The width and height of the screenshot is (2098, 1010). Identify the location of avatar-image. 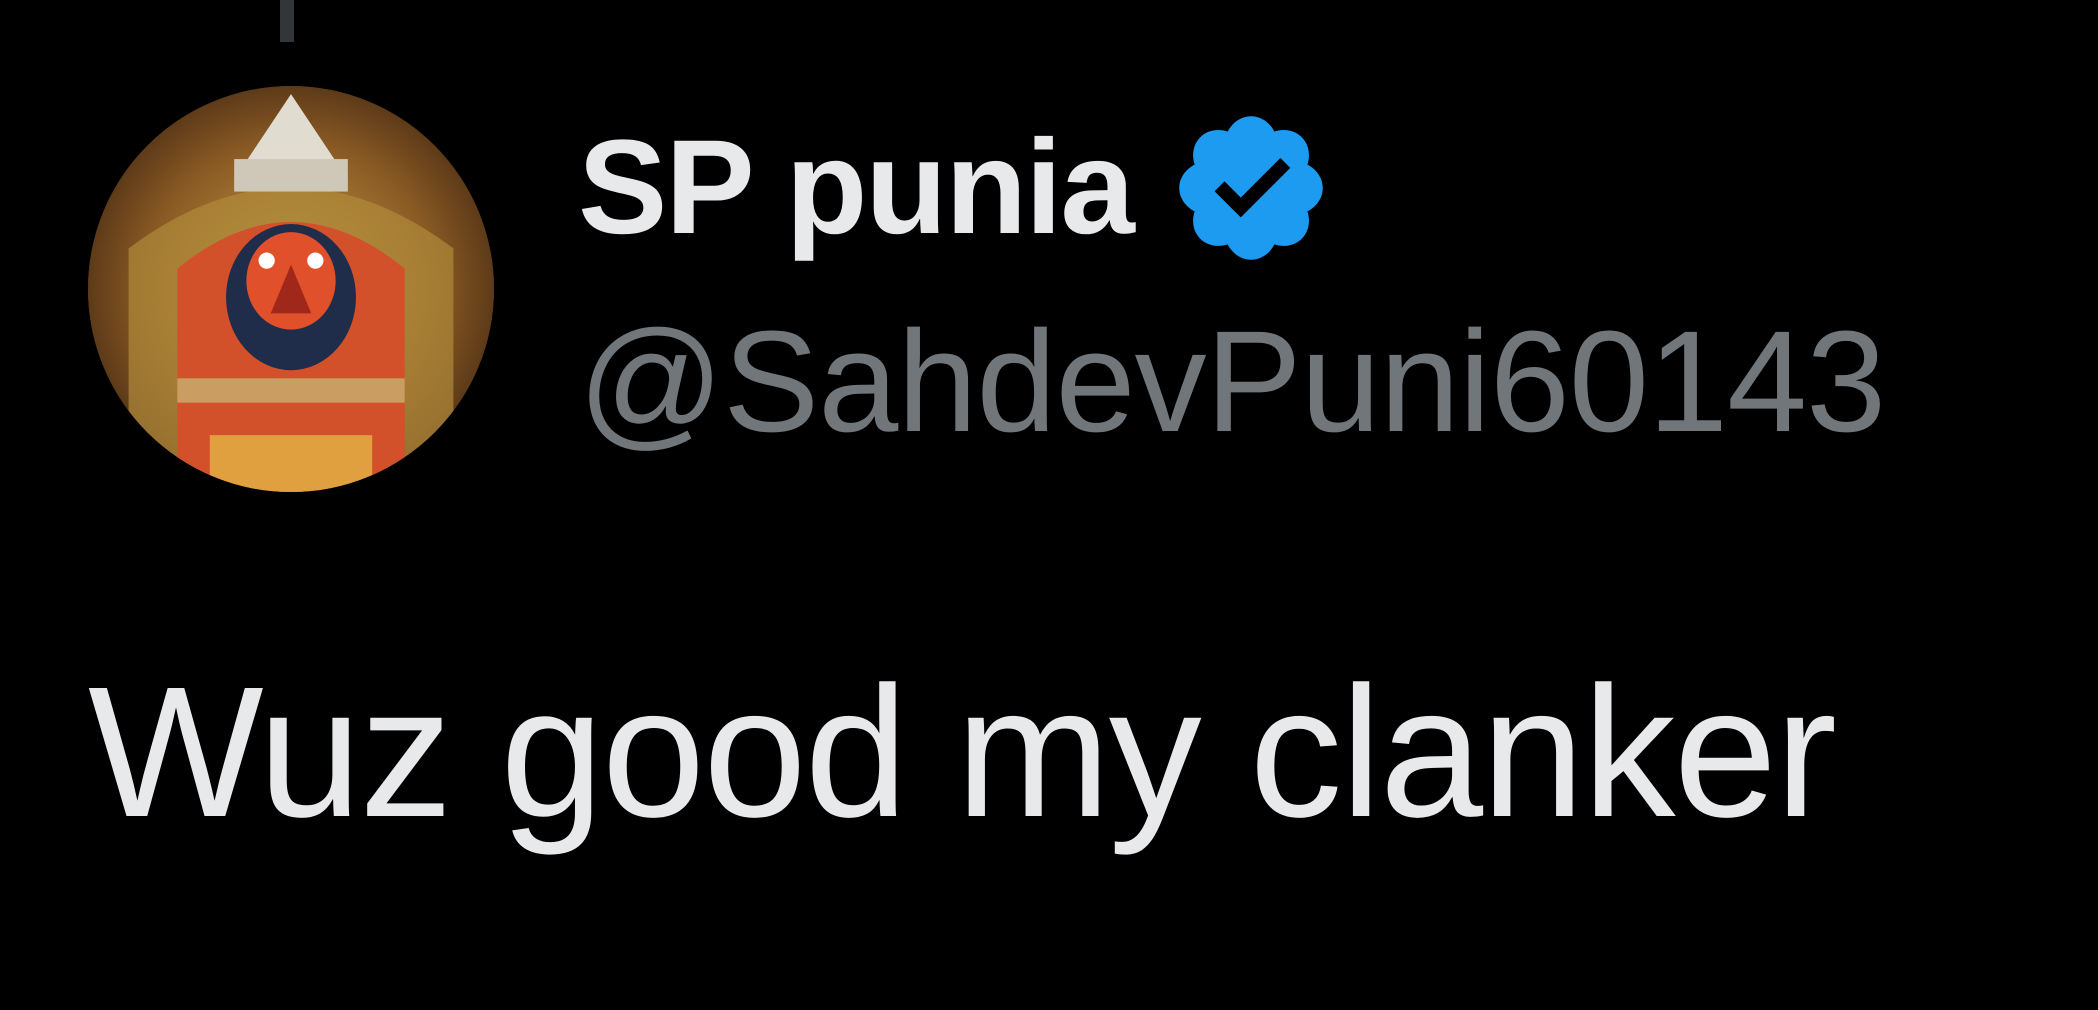
(291, 289).